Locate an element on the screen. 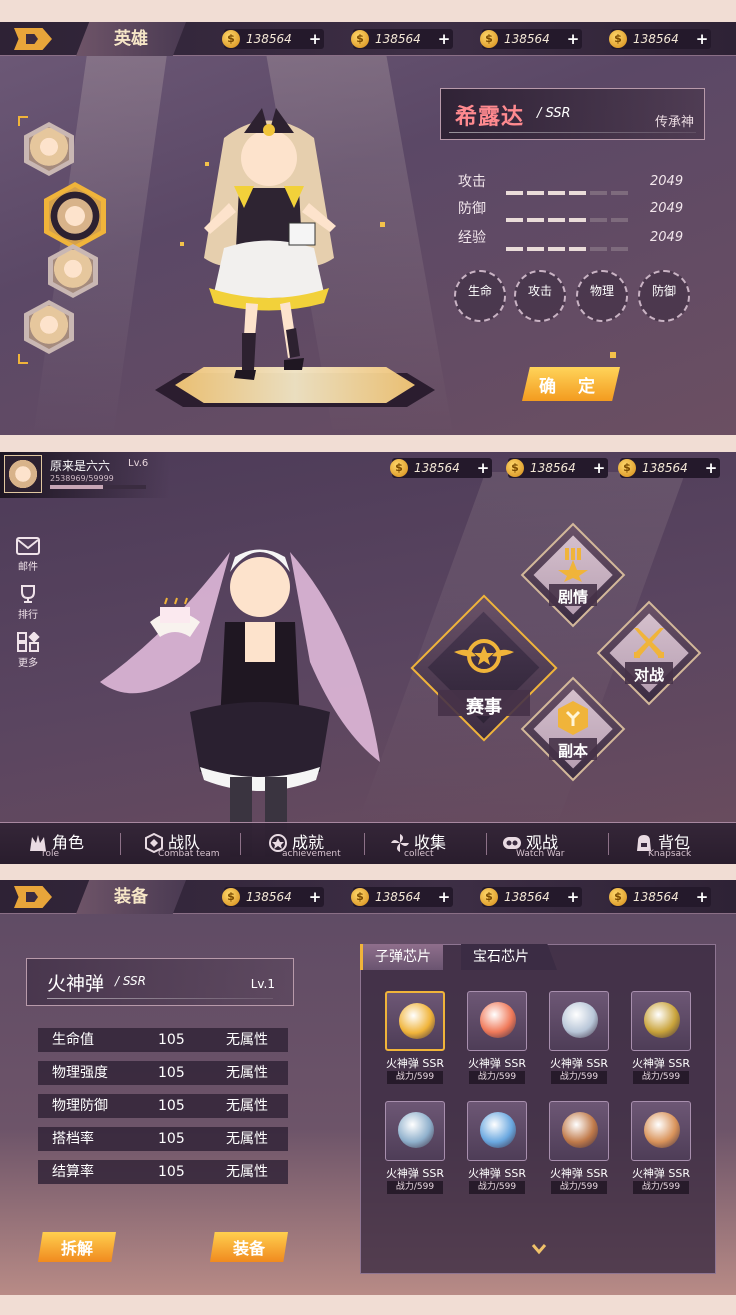 This screenshot has height=1315, width=736. nav-watch-war: 观战 Watch War is located at coordinates (539, 844).